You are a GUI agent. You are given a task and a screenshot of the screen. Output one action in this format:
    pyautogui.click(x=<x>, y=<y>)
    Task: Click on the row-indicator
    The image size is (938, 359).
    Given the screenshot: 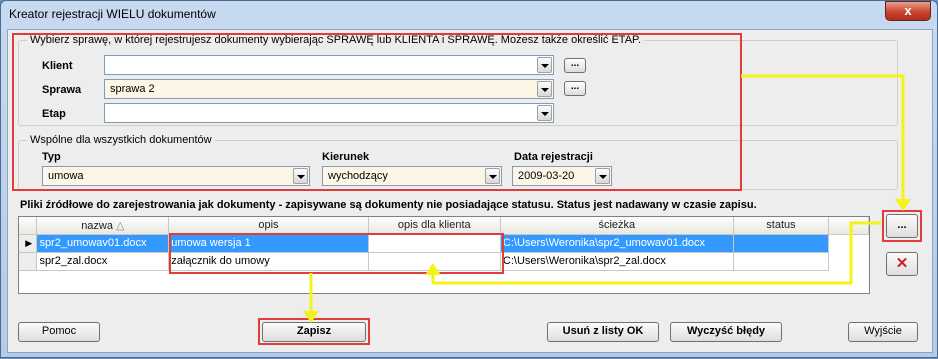 What is the action you would take?
    pyautogui.click(x=28, y=261)
    